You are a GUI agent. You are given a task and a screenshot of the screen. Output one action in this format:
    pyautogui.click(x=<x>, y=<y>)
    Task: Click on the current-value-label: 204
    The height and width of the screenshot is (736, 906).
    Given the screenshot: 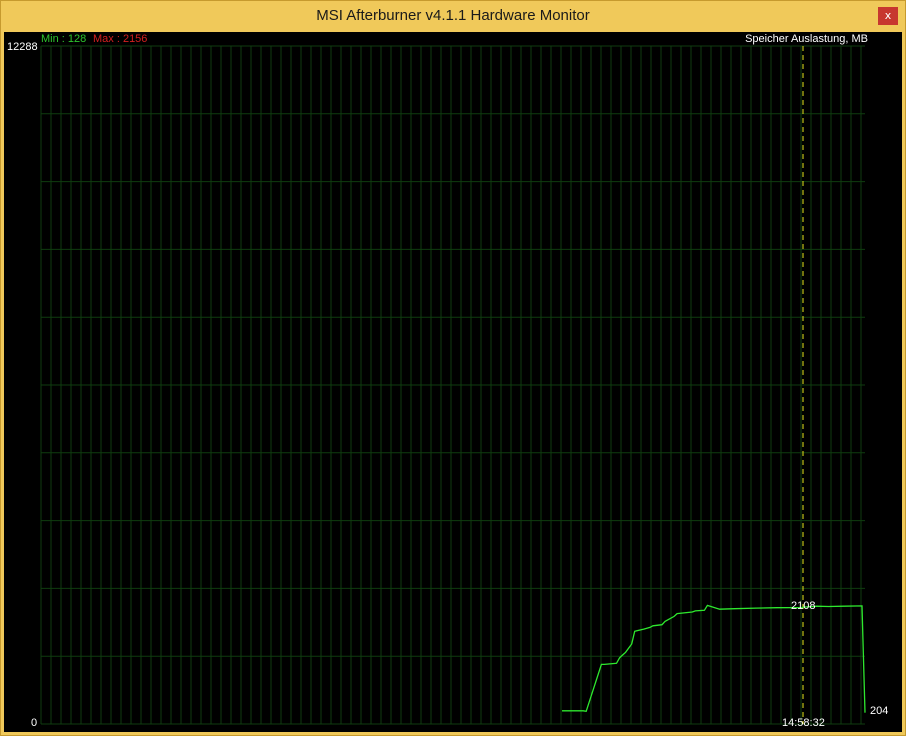 What is the action you would take?
    pyautogui.click(x=879, y=711)
    